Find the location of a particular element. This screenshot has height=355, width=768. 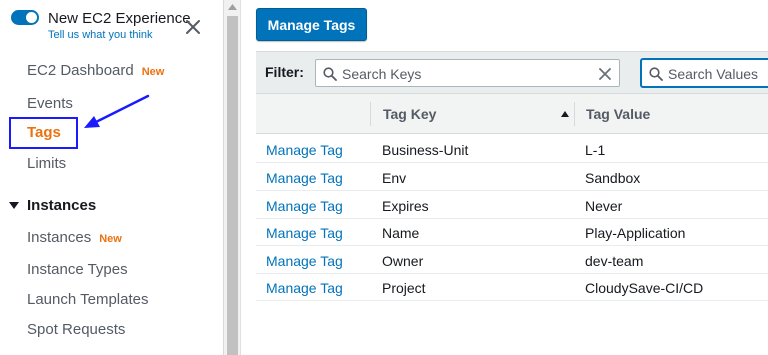

tag-key-cell: Business-Unit is located at coordinates (425, 150).